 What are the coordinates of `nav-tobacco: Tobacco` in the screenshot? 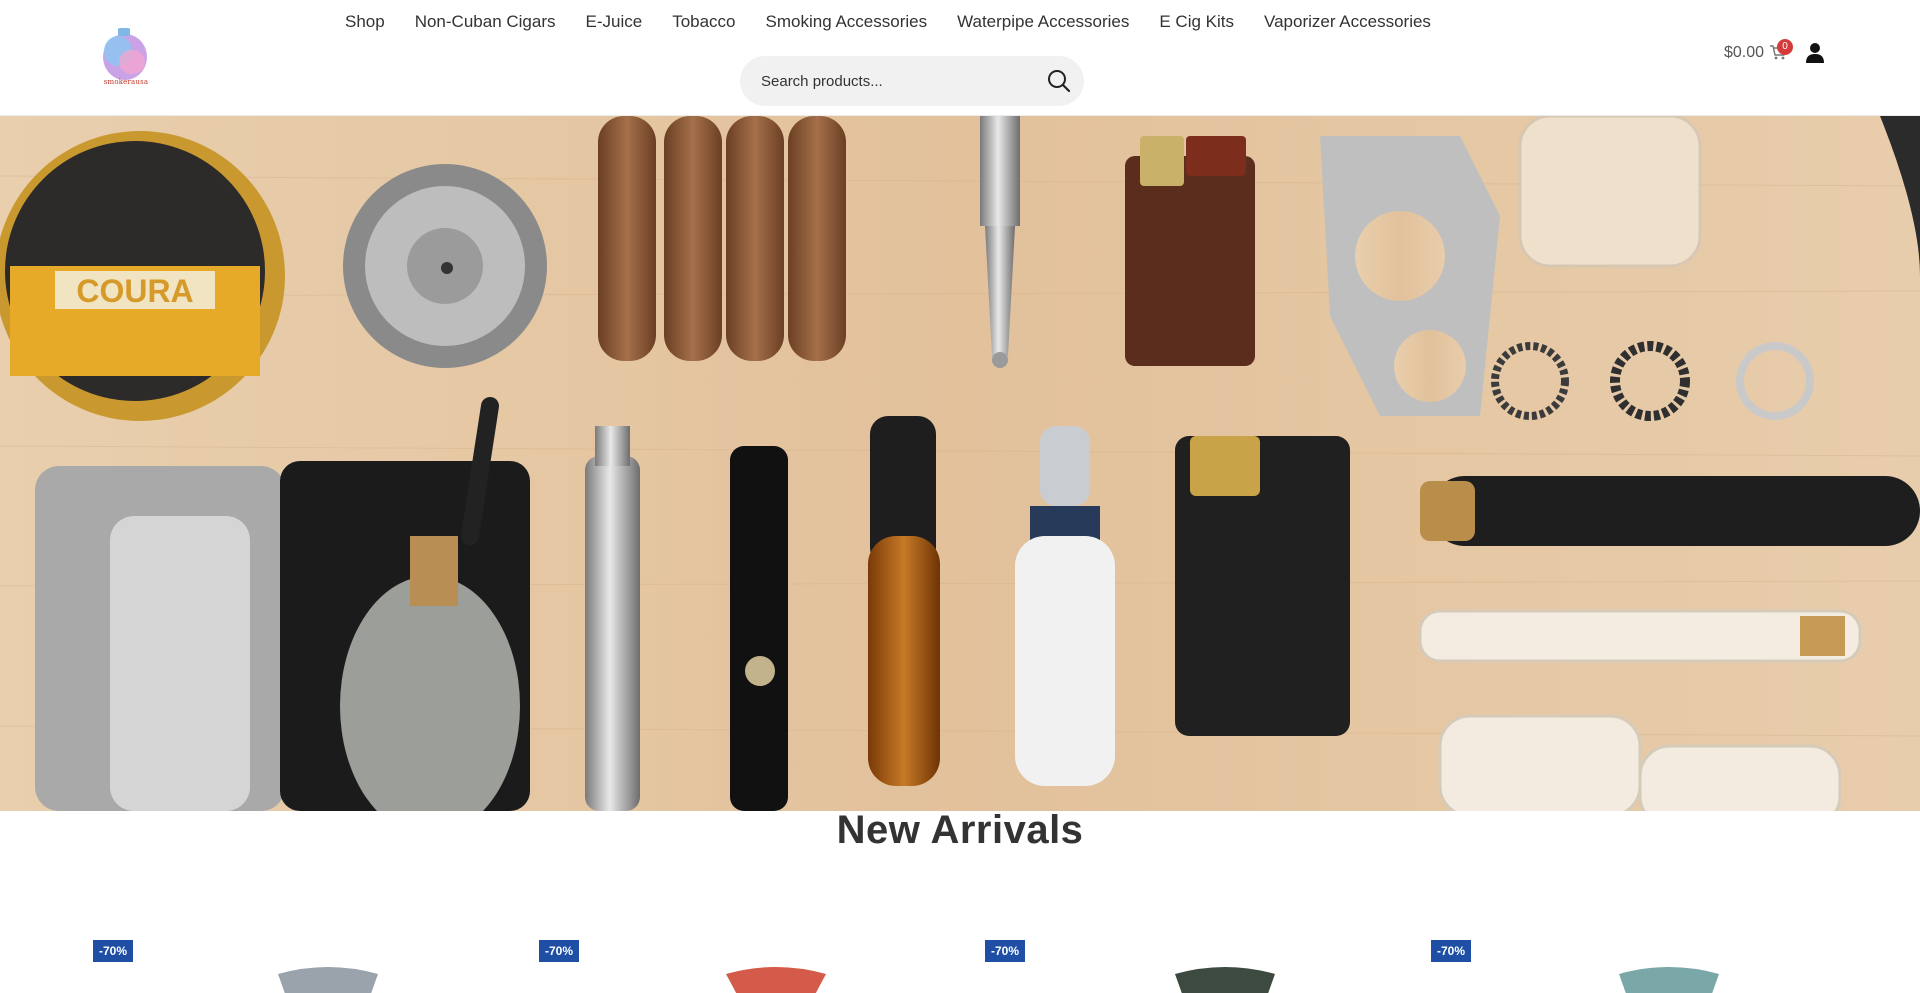 It's located at (703, 22).